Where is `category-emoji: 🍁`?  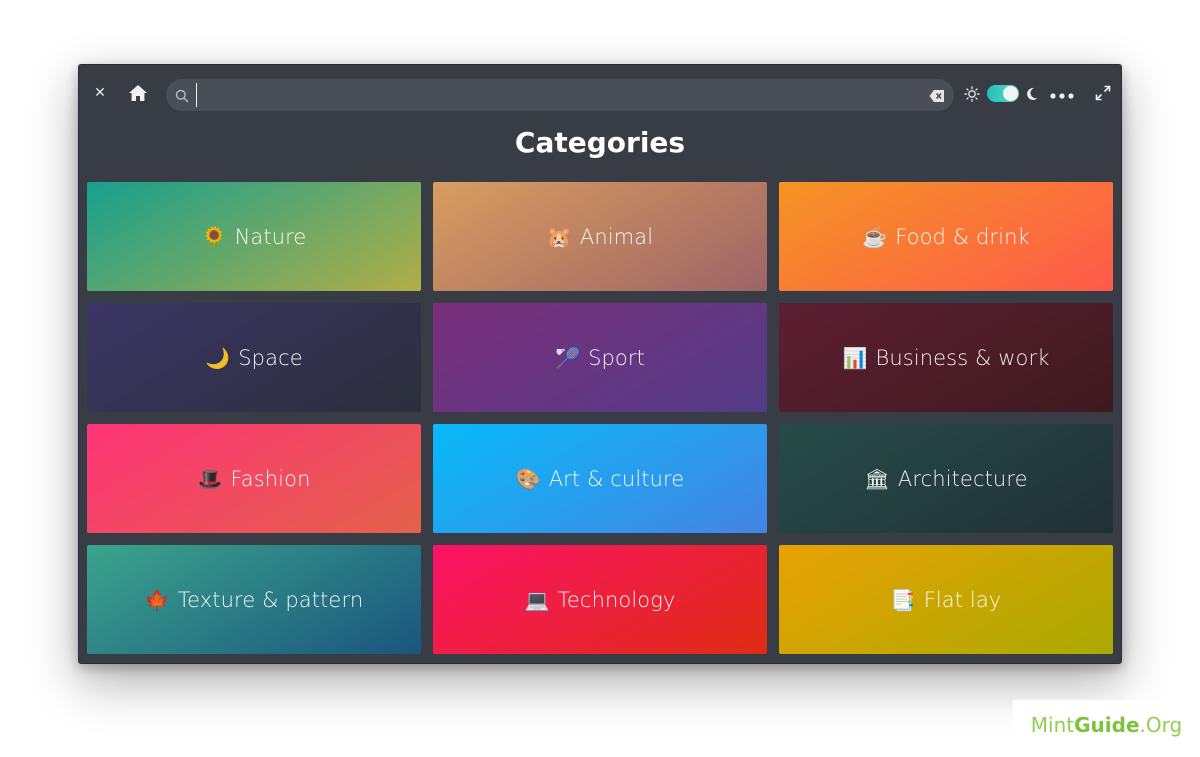 category-emoji: 🍁 is located at coordinates (157, 599).